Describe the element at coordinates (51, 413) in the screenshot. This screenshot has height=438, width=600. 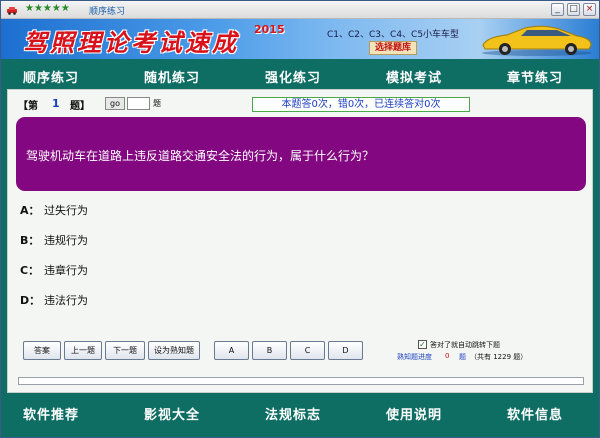
I see `nav-software-recommend: 软件推荐` at that location.